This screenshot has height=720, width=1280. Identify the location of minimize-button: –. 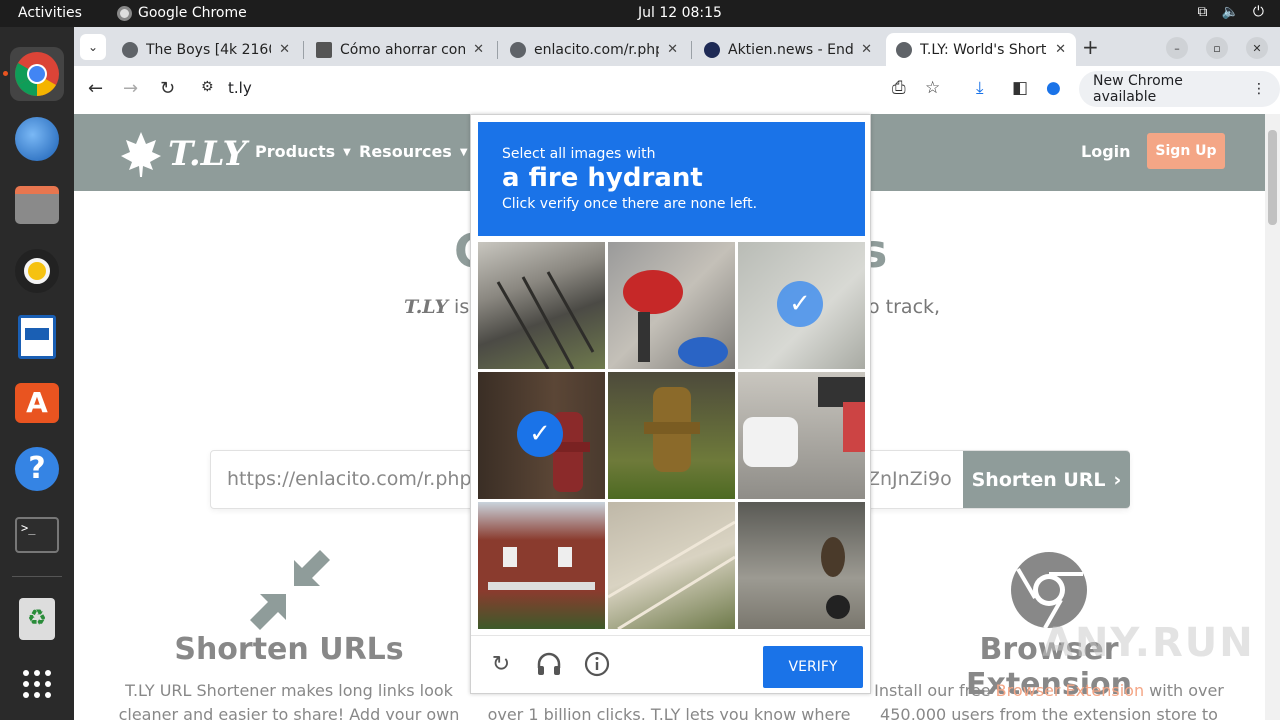
(1177, 48).